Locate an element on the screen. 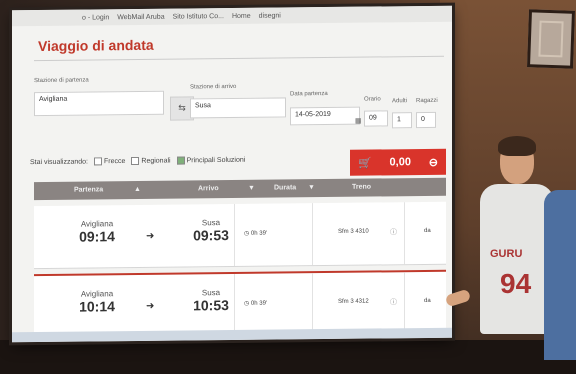  header-duration: Durata is located at coordinates (285, 187).